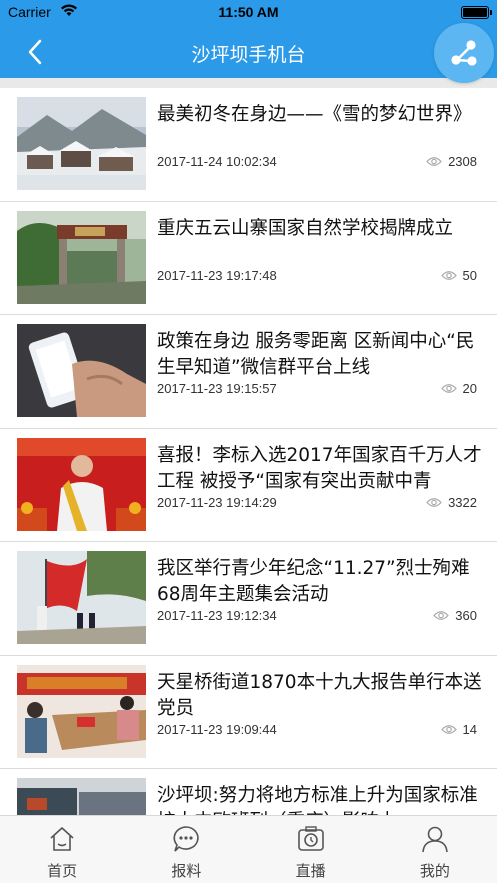  Describe the element at coordinates (305, 228) in the screenshot. I see `news-title: 重庆五云山寨国家自然学校揭牌成立` at that location.